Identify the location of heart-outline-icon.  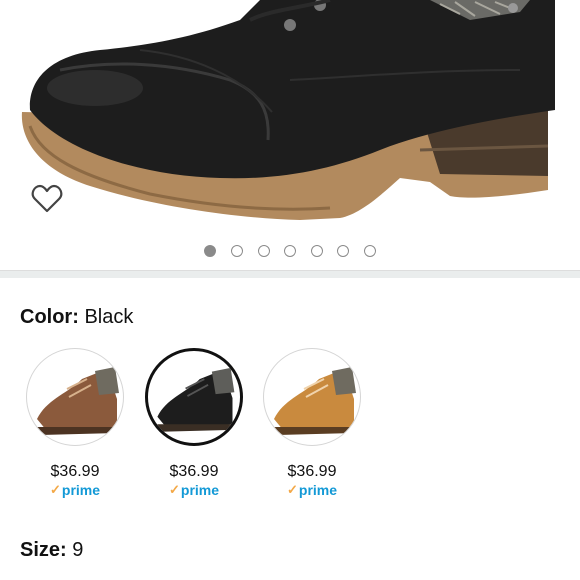
(47, 198).